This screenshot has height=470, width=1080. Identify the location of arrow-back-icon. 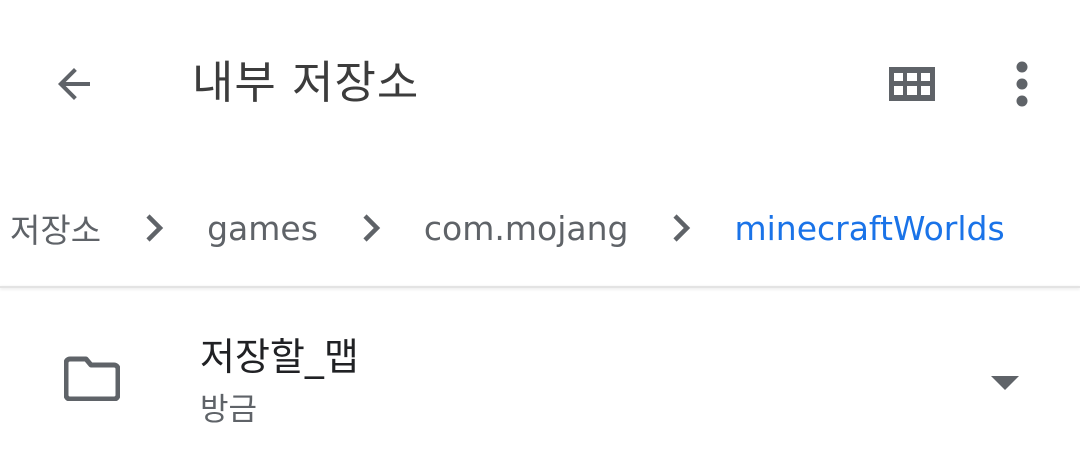
(74, 84).